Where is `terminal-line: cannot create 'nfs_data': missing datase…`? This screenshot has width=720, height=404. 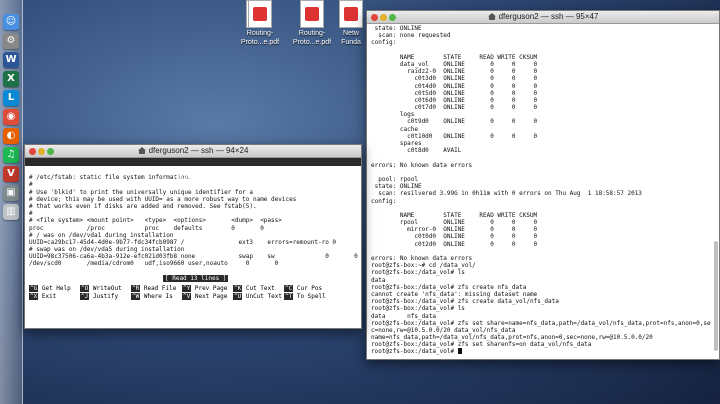
terminal-line: cannot create 'nfs_data': missing datase… is located at coordinates (454, 294).